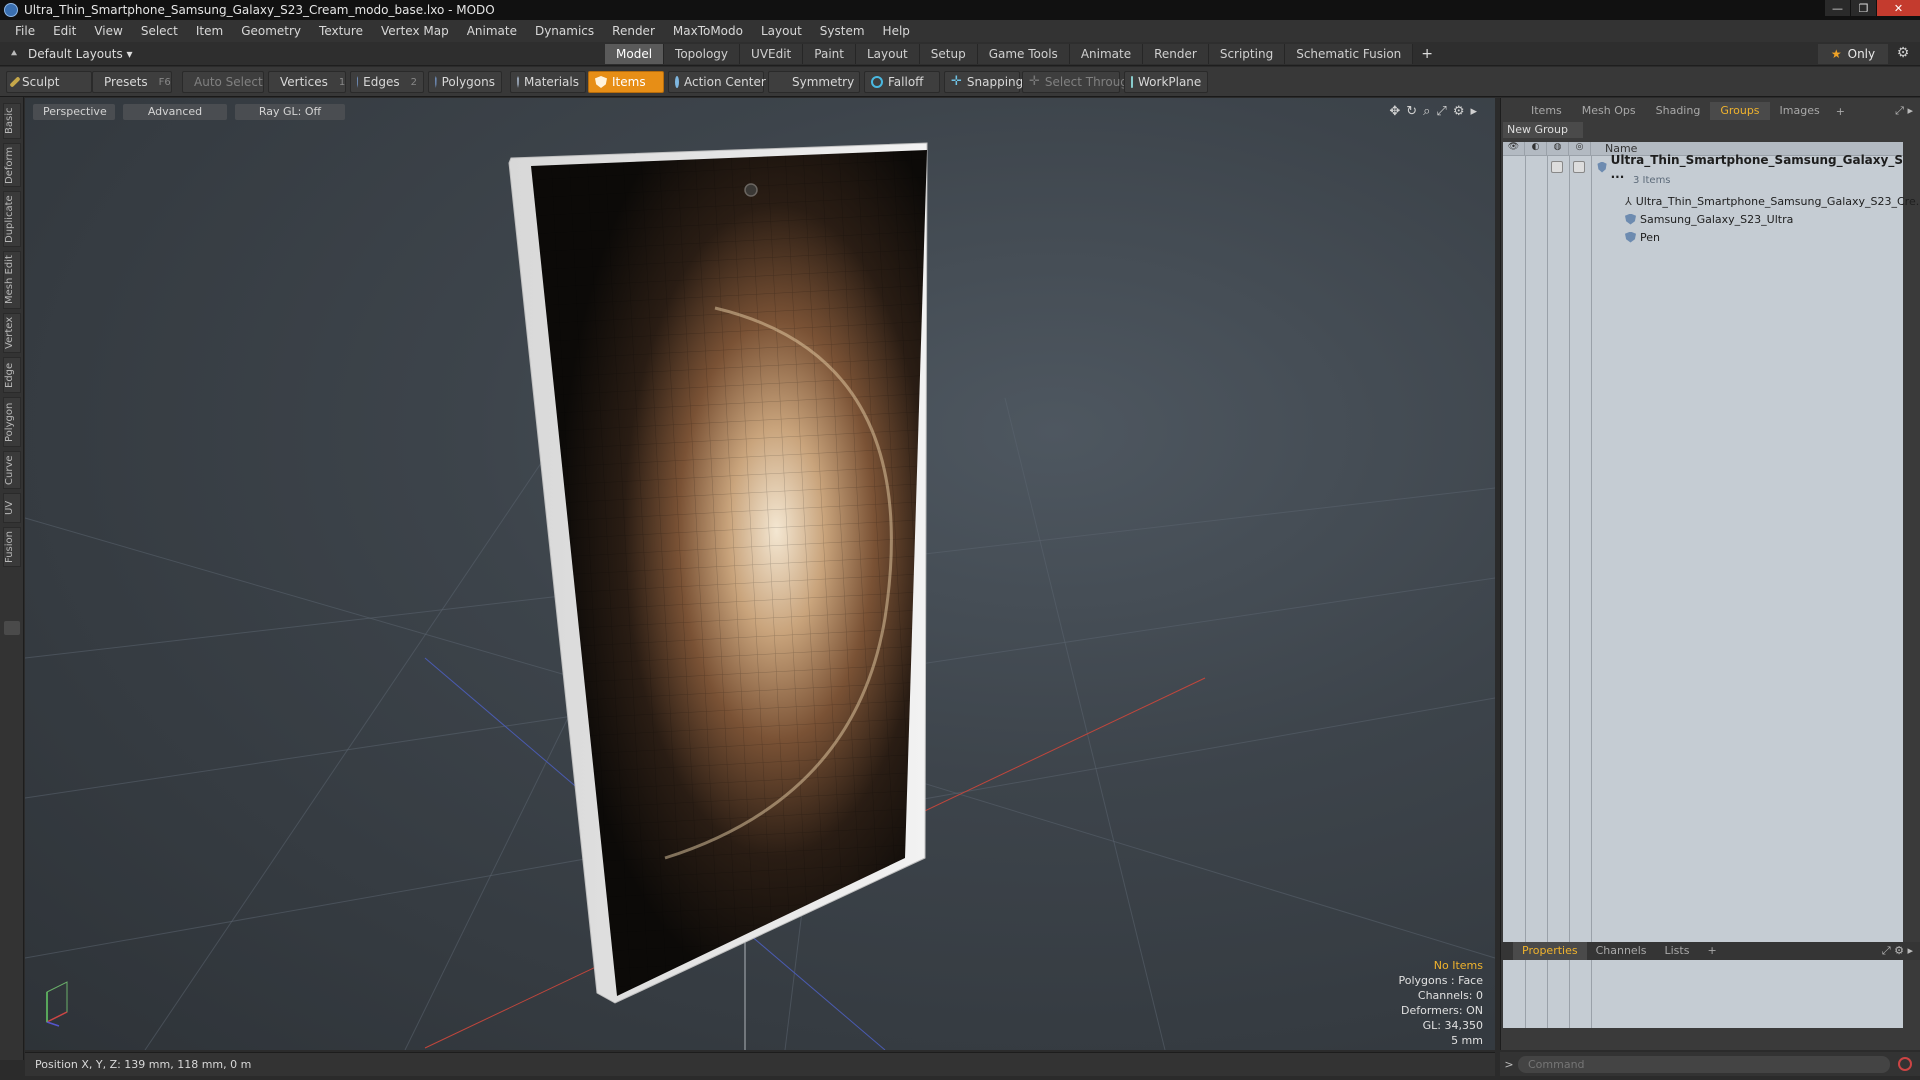 This screenshot has width=1920, height=1080. I want to click on menu-select: Select, so click(159, 31).